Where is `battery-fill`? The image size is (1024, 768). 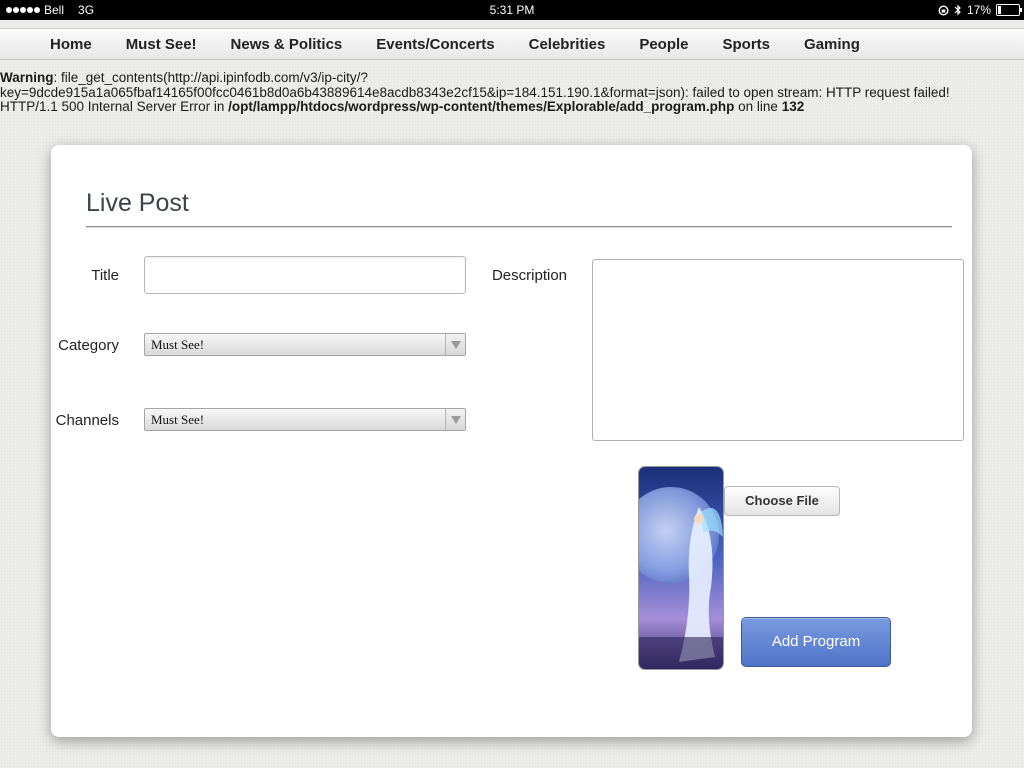 battery-fill is located at coordinates (999, 10).